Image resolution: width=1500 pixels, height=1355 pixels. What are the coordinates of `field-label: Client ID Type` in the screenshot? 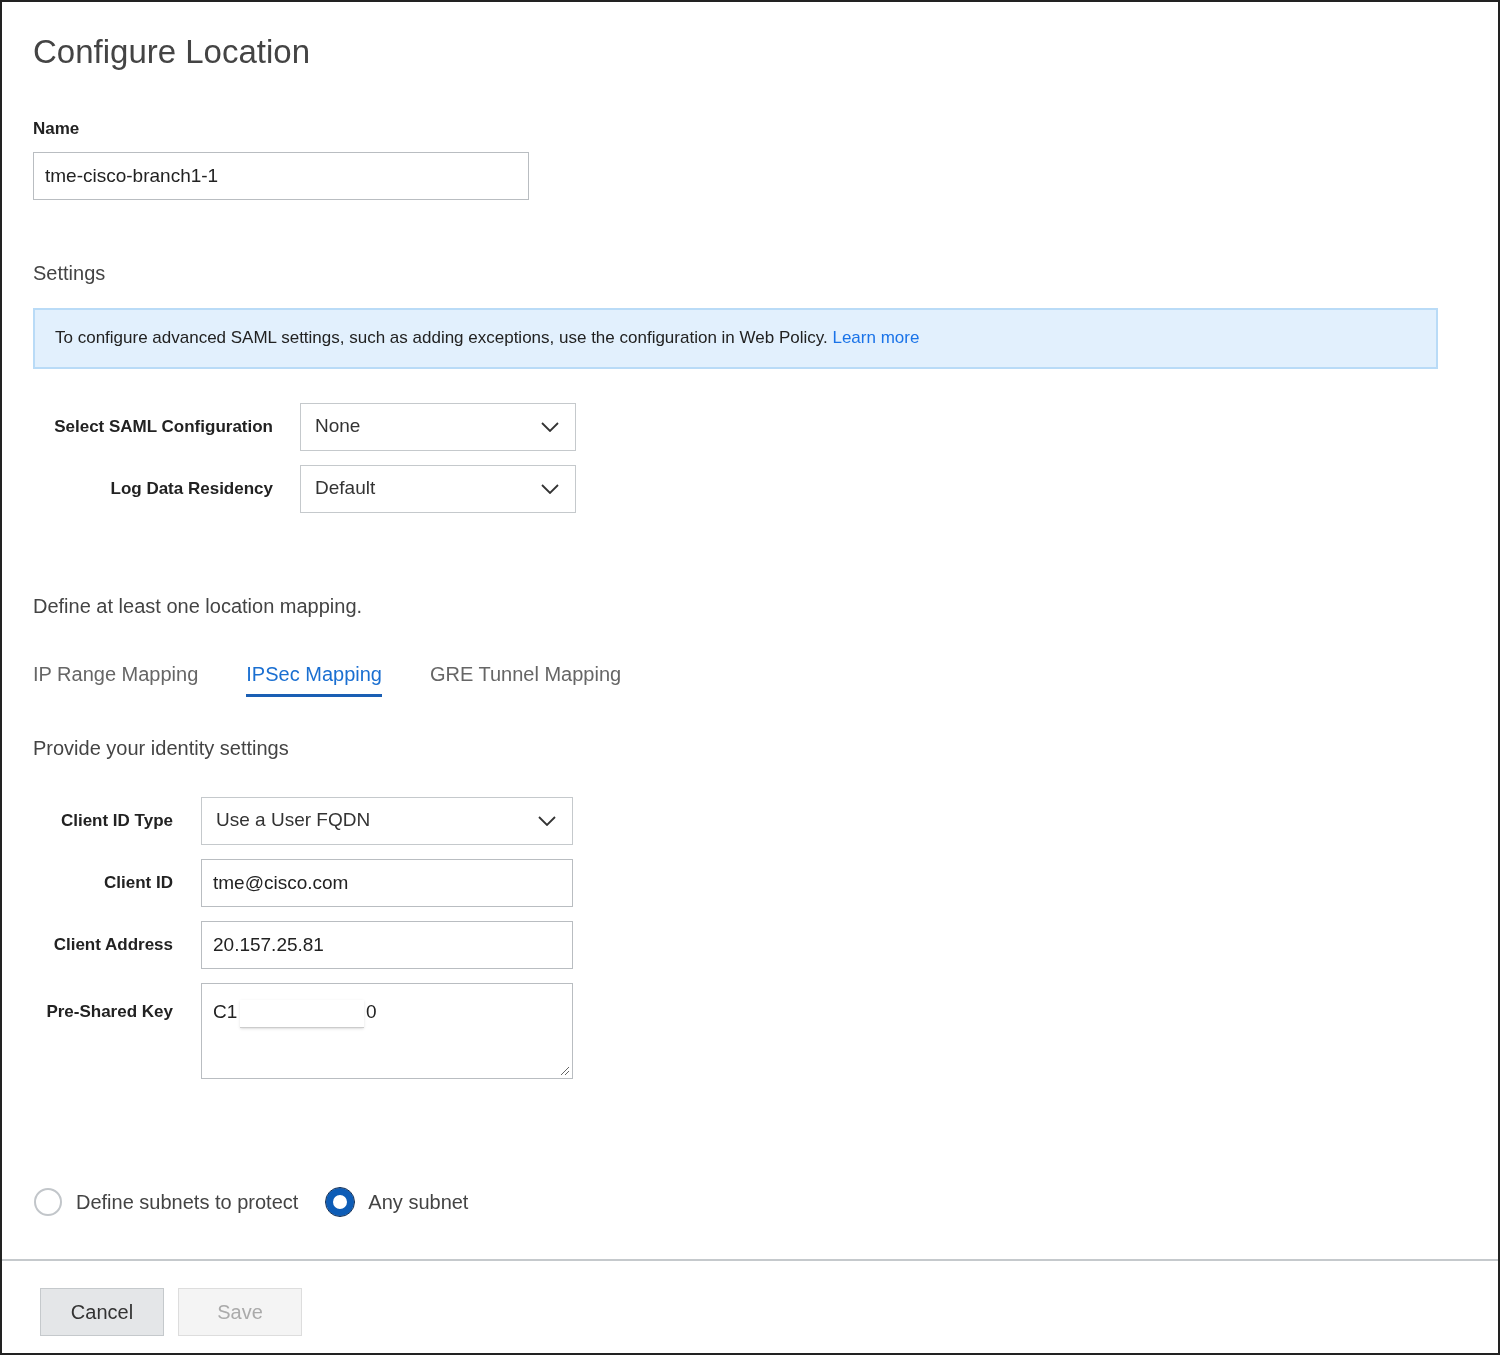 It's located at (116, 820).